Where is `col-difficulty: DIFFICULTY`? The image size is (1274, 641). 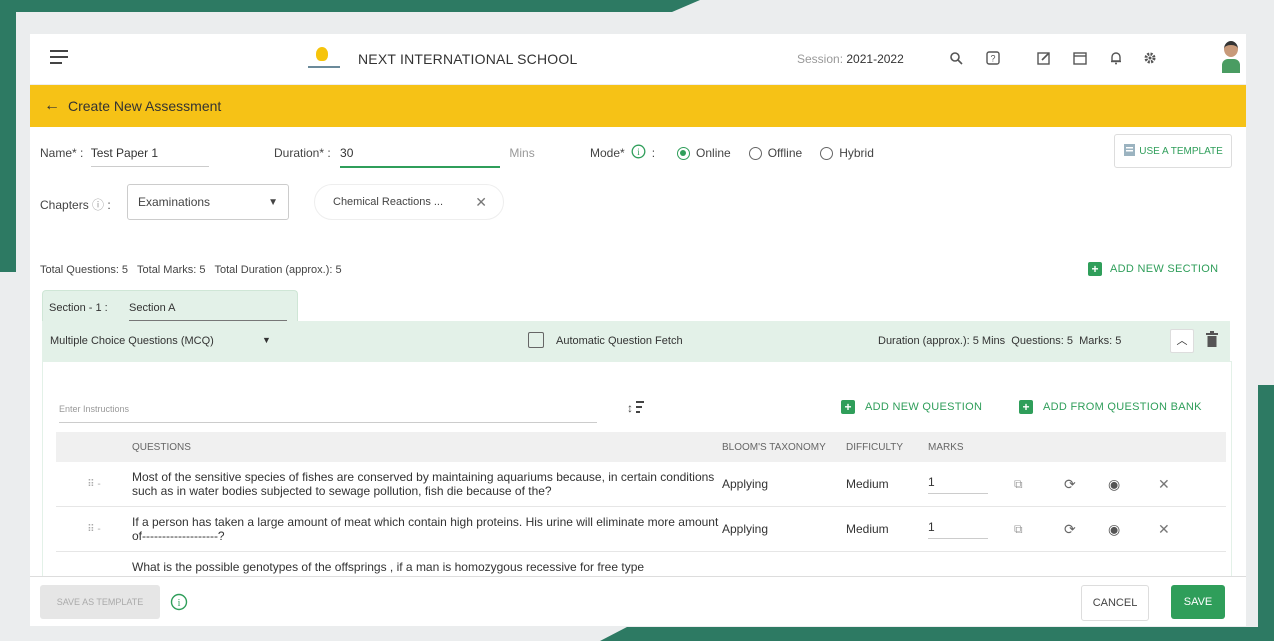
col-difficulty: DIFFICULTY is located at coordinates (887, 447).